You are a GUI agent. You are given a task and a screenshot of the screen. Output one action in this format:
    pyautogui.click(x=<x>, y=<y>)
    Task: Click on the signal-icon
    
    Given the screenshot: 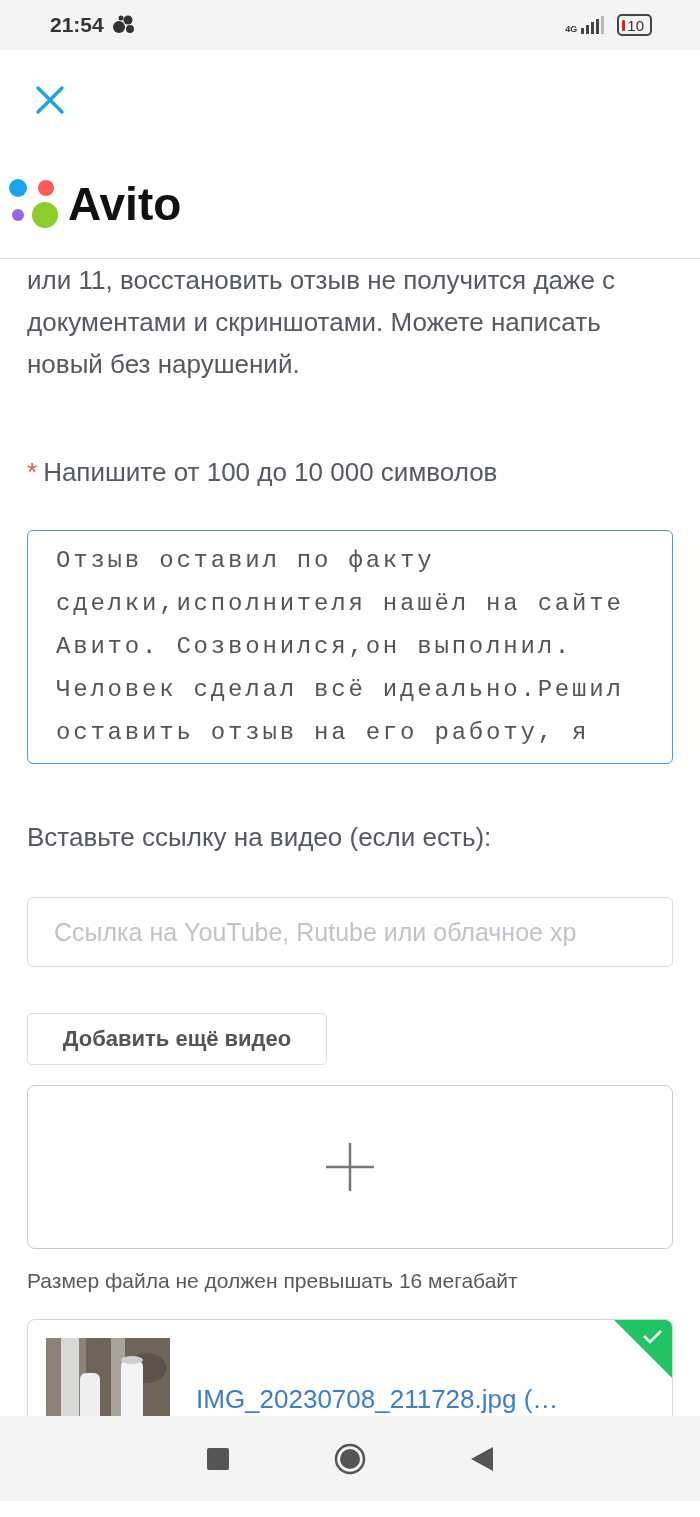 What is the action you would take?
    pyautogui.click(x=592, y=25)
    